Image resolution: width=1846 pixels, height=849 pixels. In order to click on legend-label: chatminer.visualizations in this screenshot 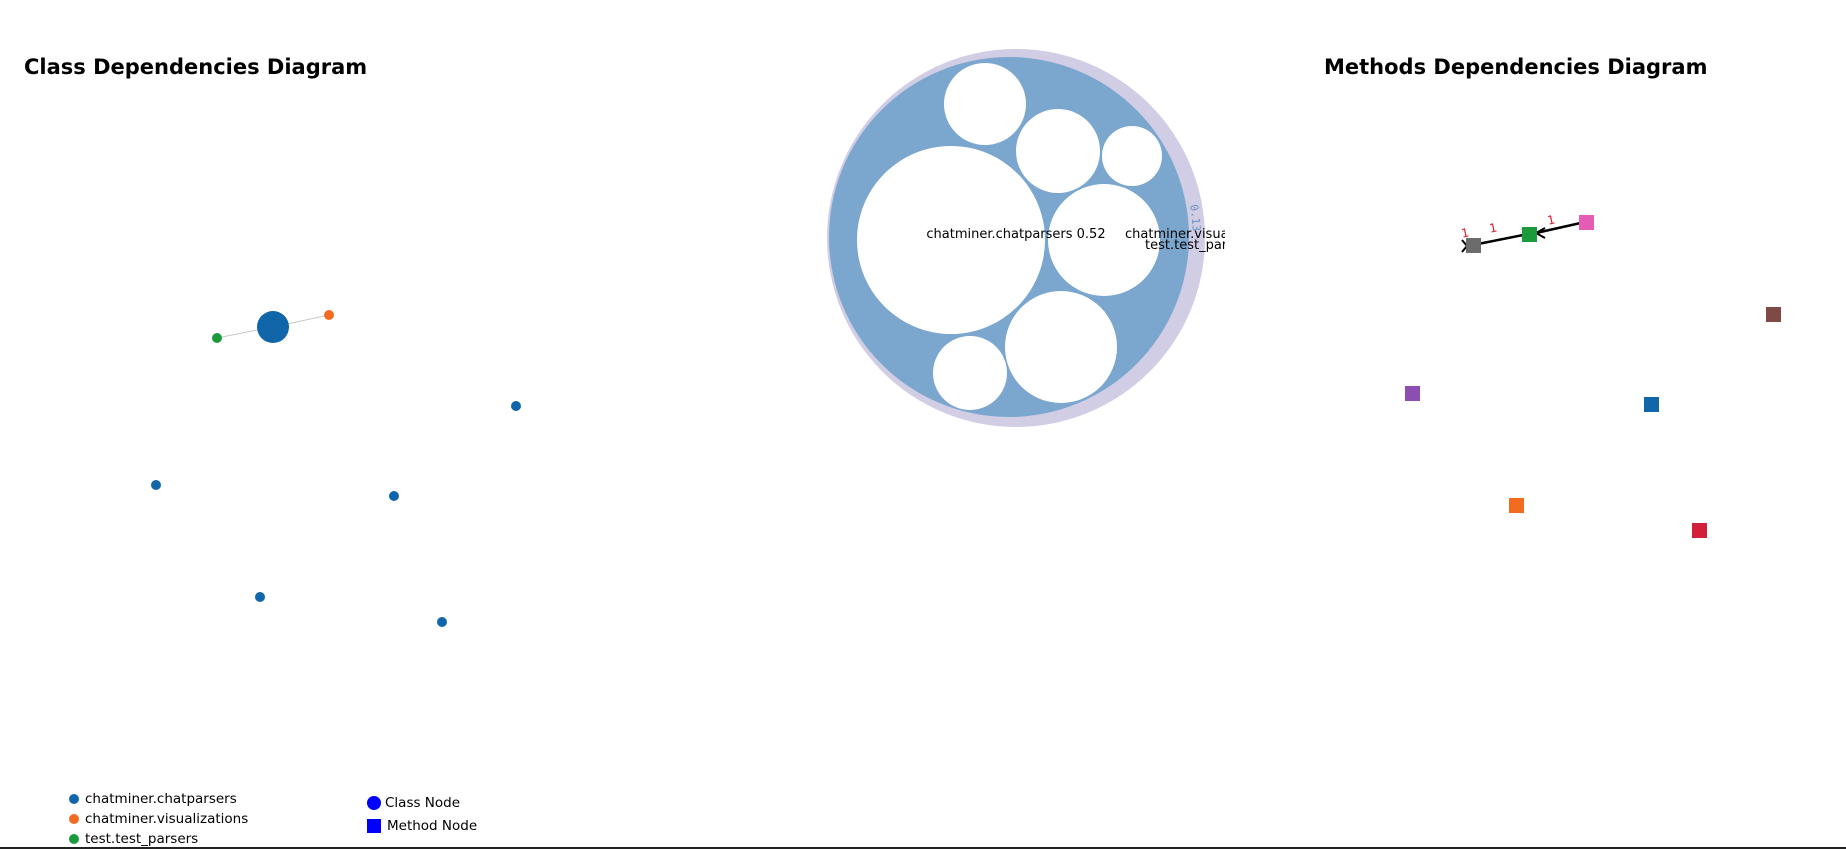, I will do `click(167, 819)`.